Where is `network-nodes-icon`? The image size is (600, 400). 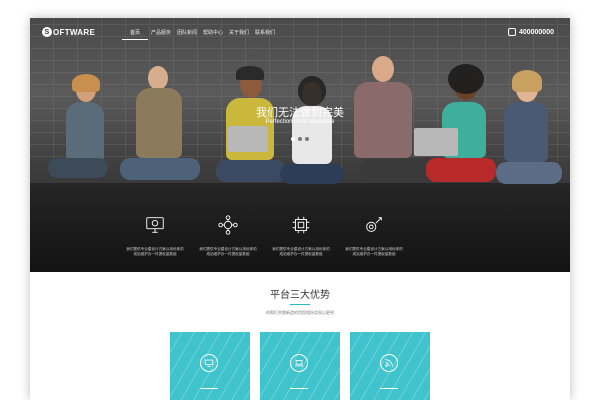
network-nodes-icon is located at coordinates (228, 225).